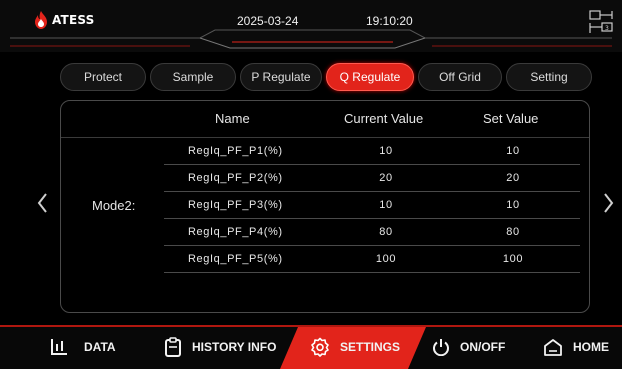 This screenshot has height=369, width=622. I want to click on clipboard-icon, so click(173, 347).